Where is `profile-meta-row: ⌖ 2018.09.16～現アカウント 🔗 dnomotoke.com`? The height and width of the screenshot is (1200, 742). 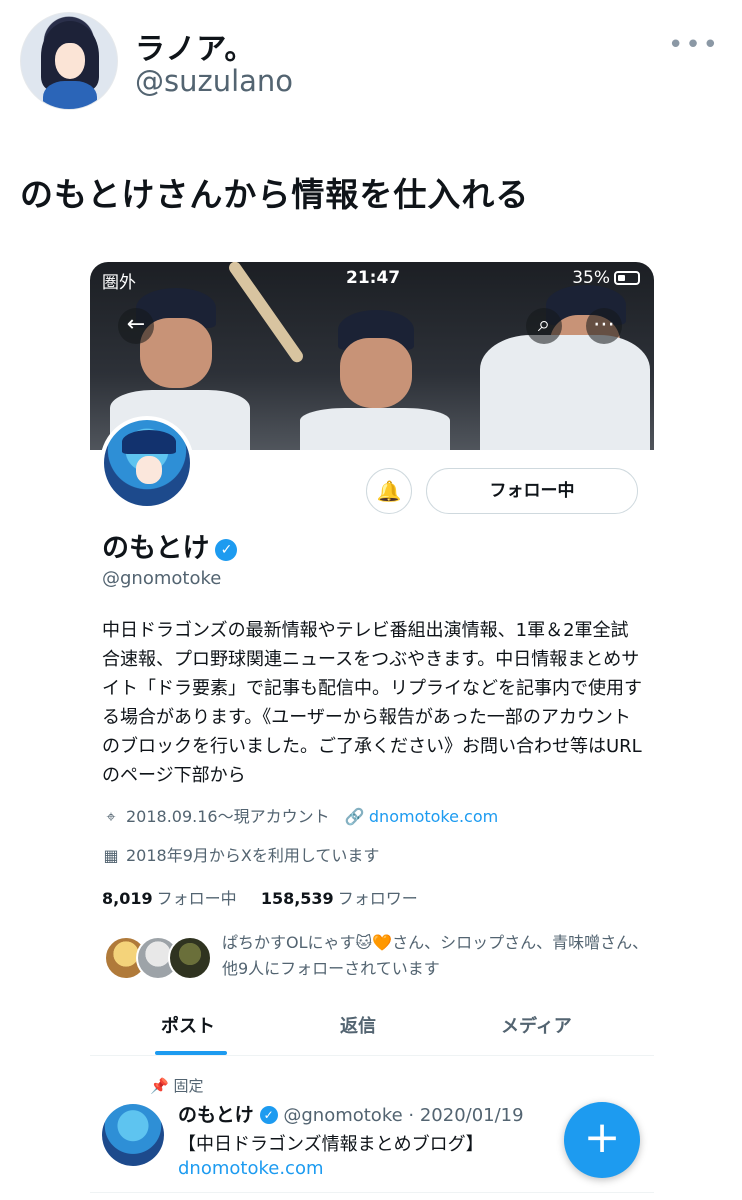 profile-meta-row: ⌖ 2018.09.16～現アカウント 🔗 dnomotoke.com is located at coordinates (300, 815).